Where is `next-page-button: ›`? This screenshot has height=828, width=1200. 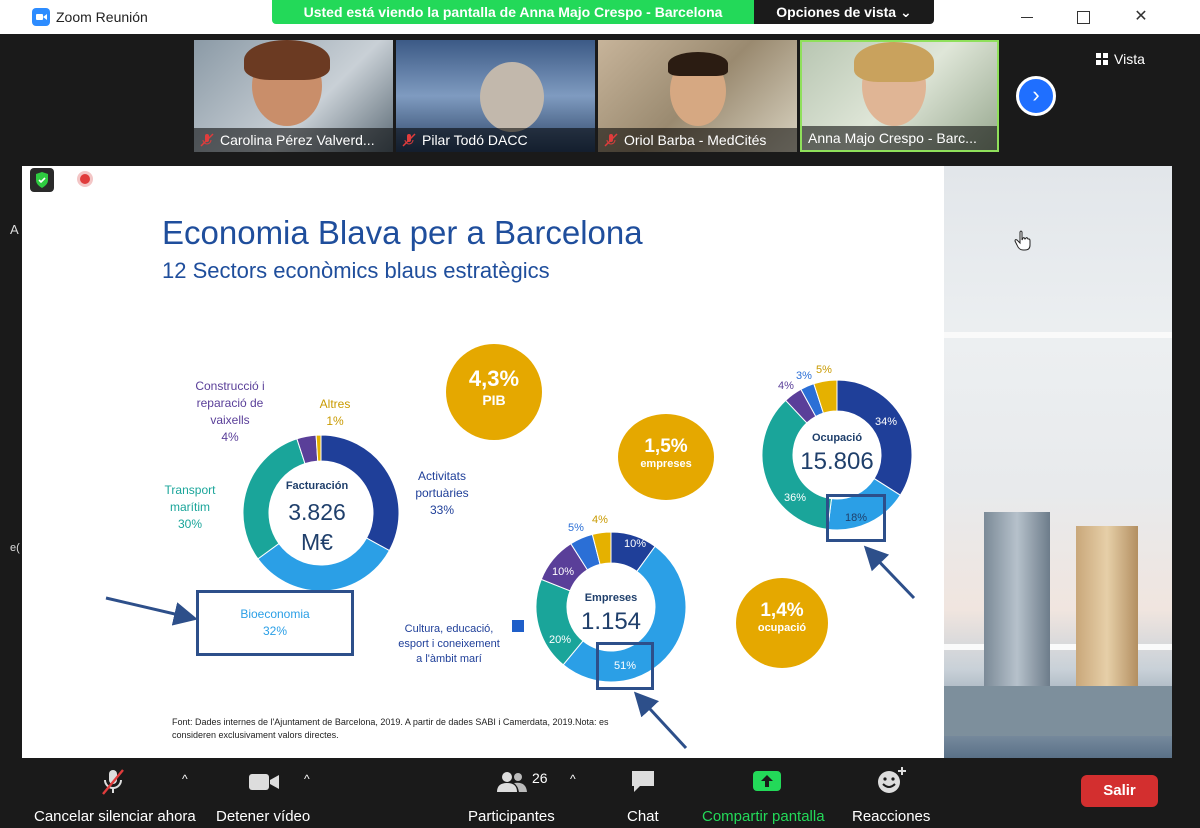
next-page-button: › is located at coordinates (1036, 96).